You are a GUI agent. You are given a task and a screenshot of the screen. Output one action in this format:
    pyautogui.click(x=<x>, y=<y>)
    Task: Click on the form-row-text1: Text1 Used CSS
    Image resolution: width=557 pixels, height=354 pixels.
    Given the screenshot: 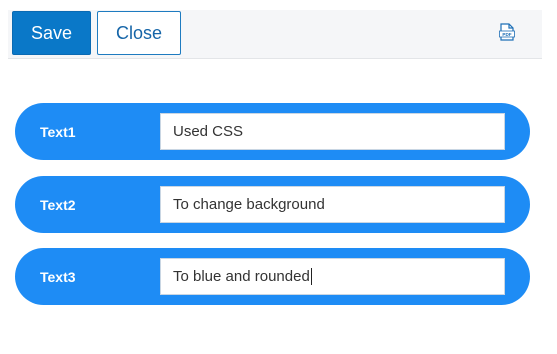 What is the action you would take?
    pyautogui.click(x=272, y=131)
    